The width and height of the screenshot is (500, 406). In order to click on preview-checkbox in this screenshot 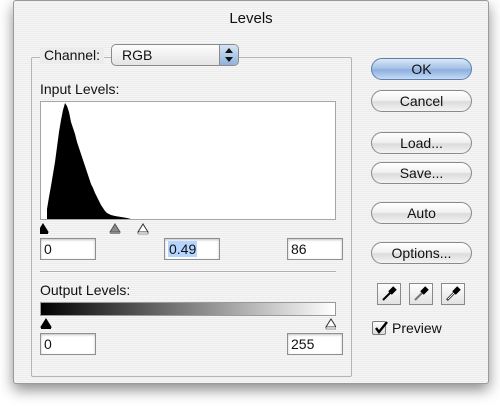, I will do `click(380, 328)`.